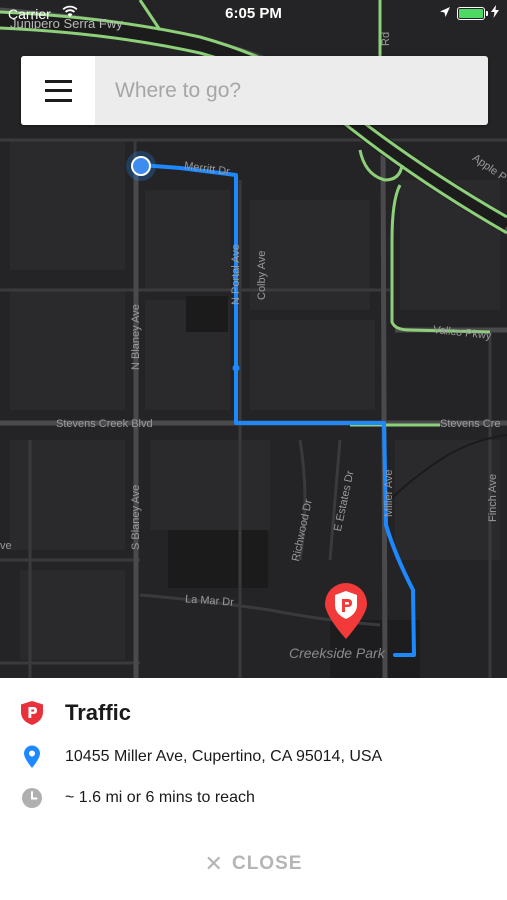 This screenshot has height=900, width=507. Describe the element at coordinates (214, 863) in the screenshot. I see `close-icon: ✕` at that location.